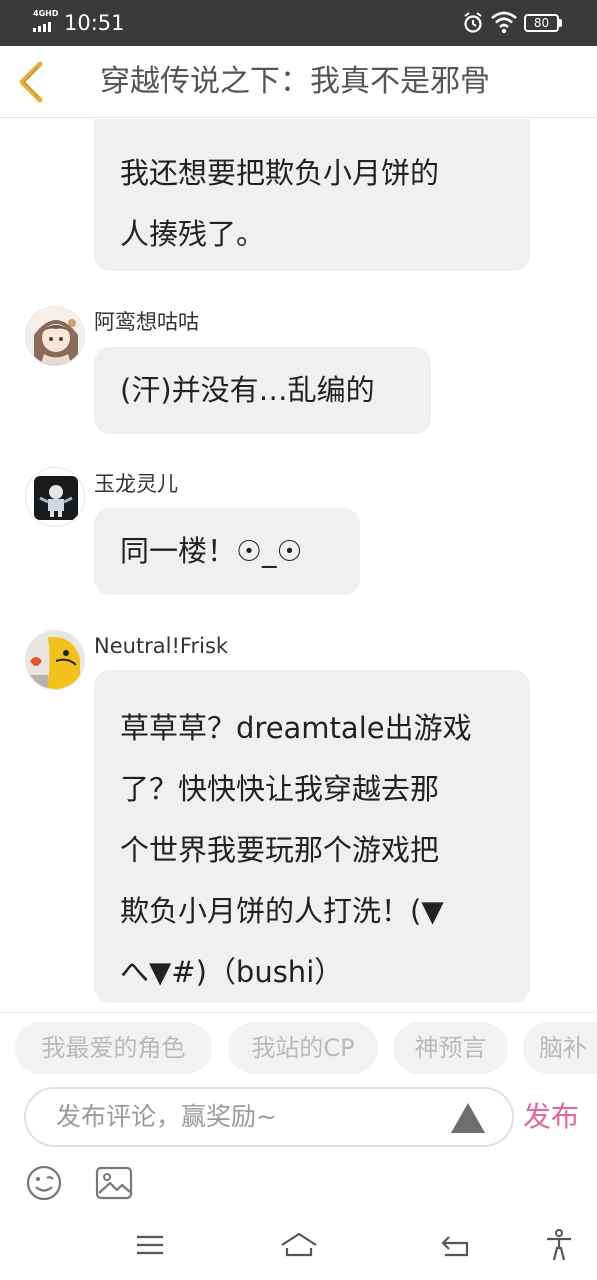 Image resolution: width=597 pixels, height=1280 pixels. I want to click on cellular-signal-icon: 4GHD, so click(46, 22).